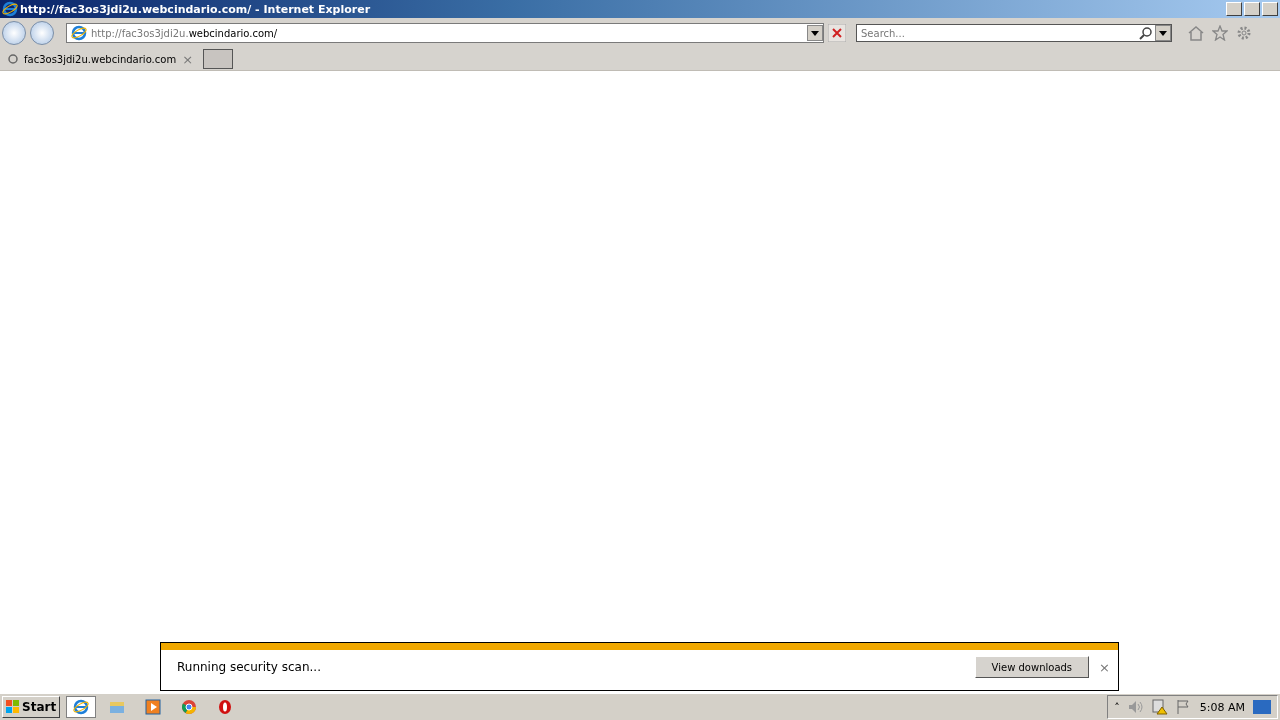  I want to click on taskbar-app-button, so click(81, 707).